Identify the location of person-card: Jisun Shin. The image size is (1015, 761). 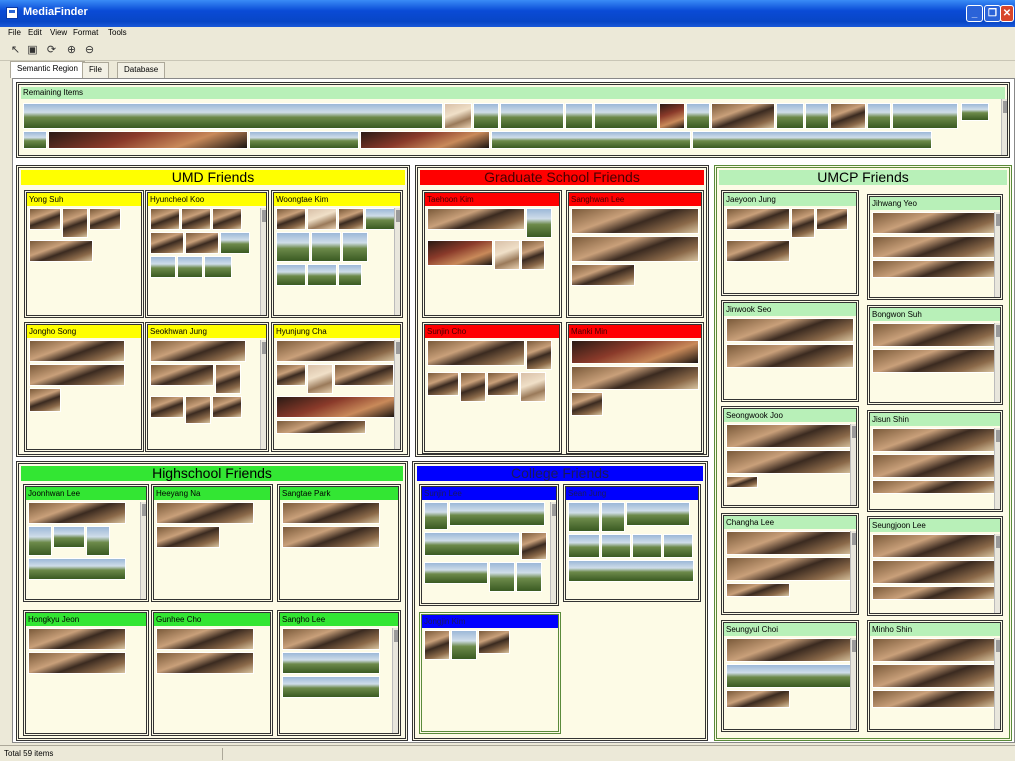
(935, 461).